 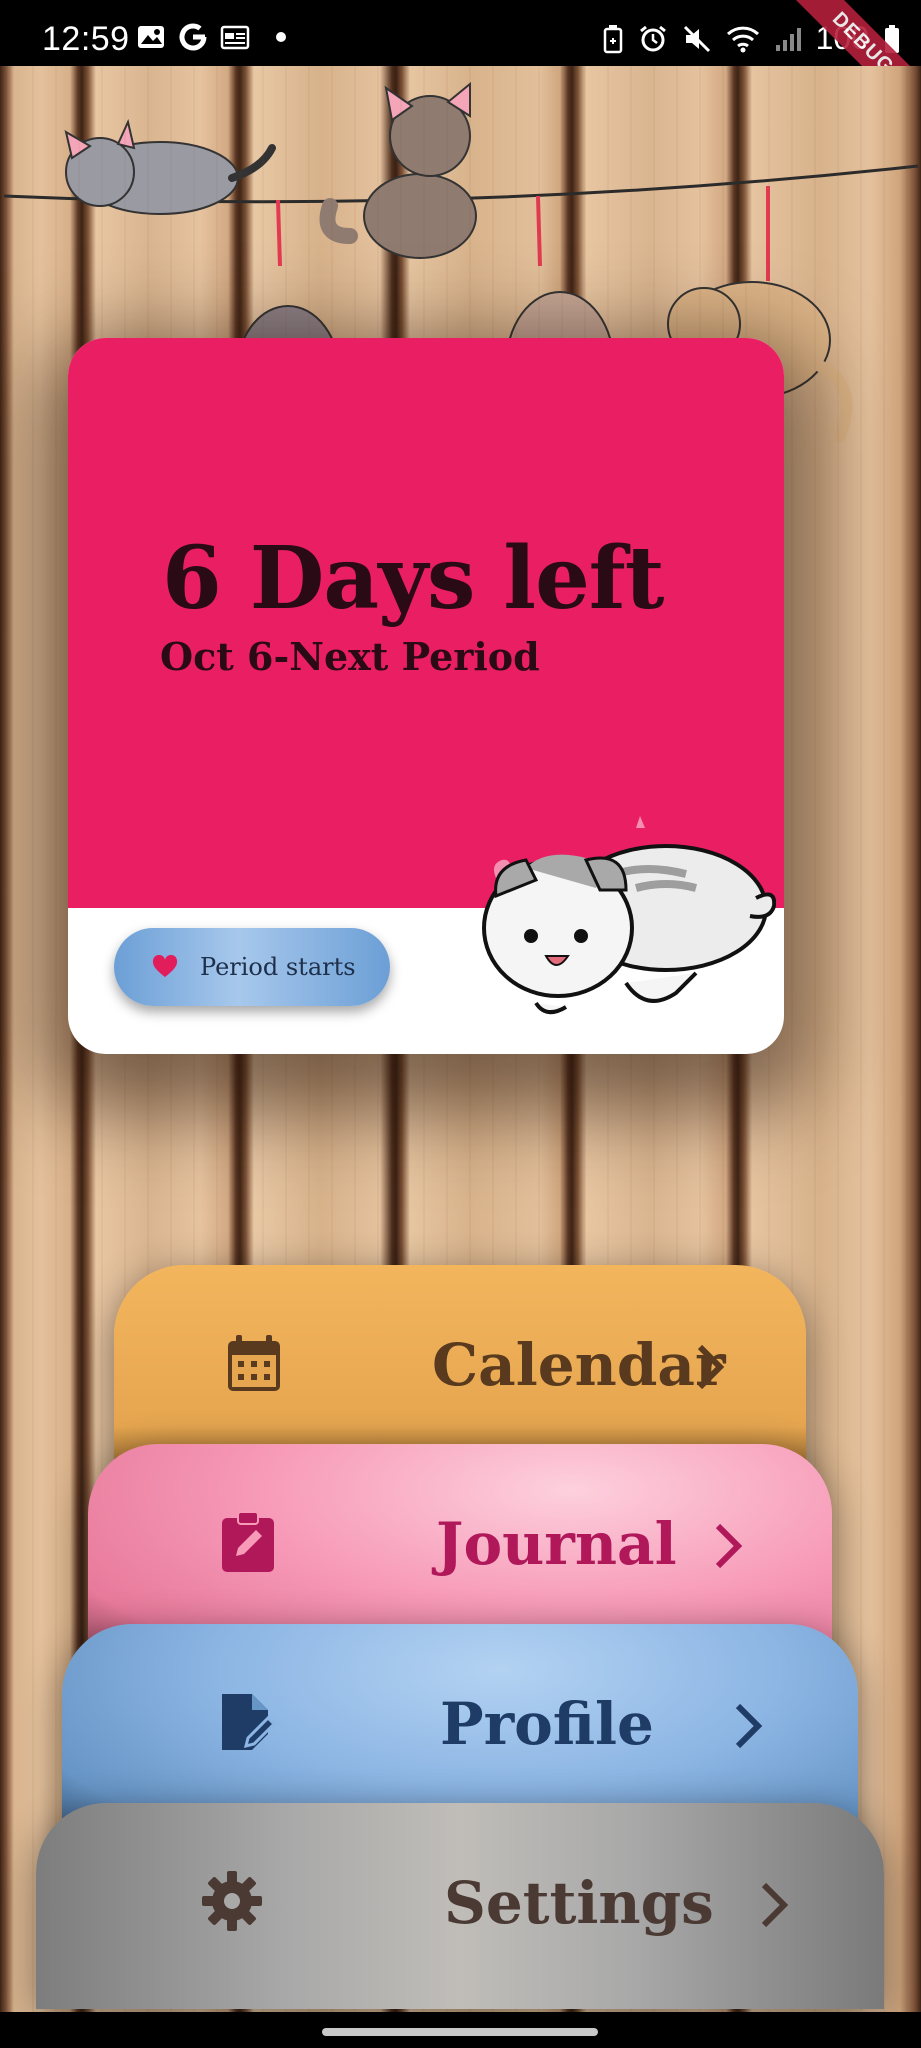 I want to click on settings-menu-button: Settings, so click(x=460, y=1906).